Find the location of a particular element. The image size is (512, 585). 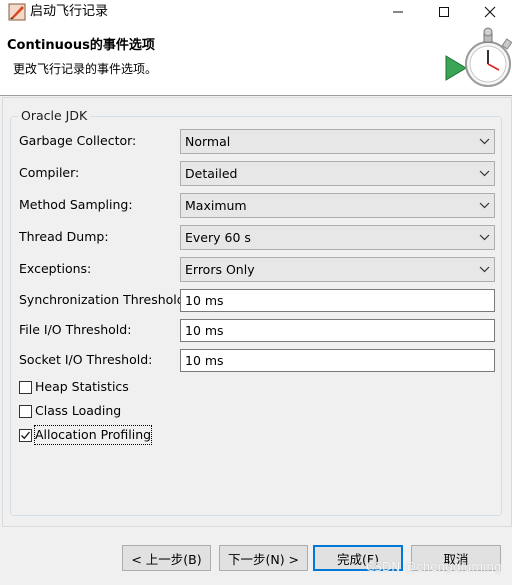

file-io-threshold-input is located at coordinates (337, 330).